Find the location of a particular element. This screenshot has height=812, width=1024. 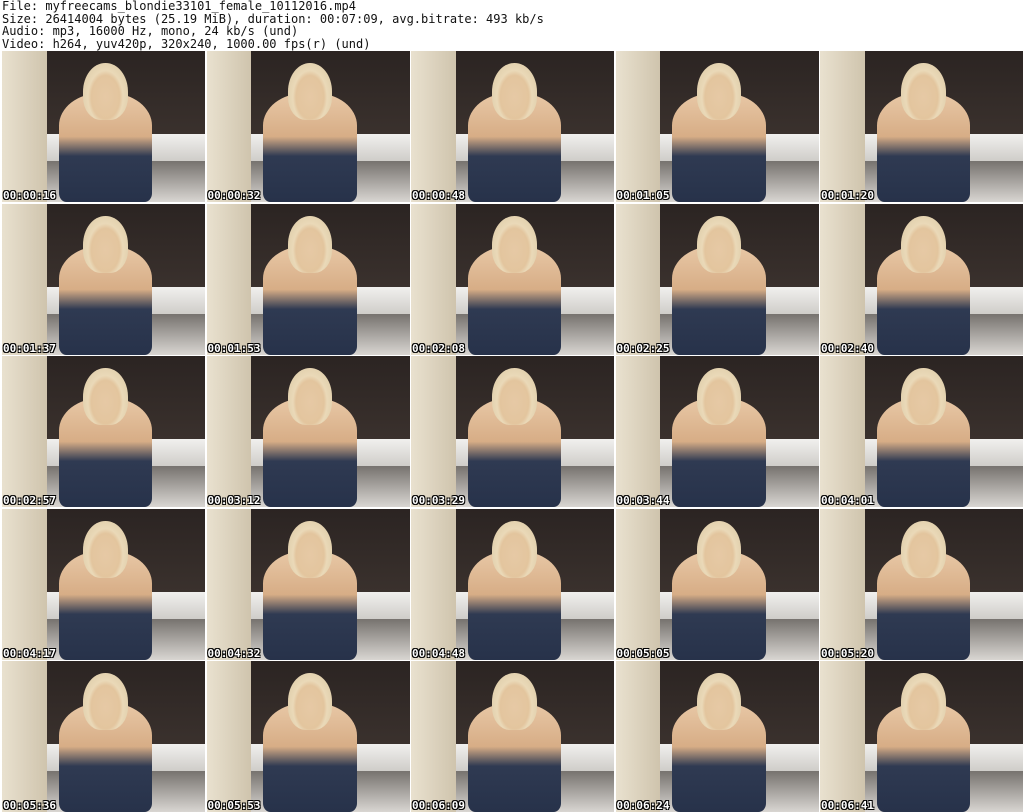

frame-timestamp: 00:03:44 is located at coordinates (643, 500).